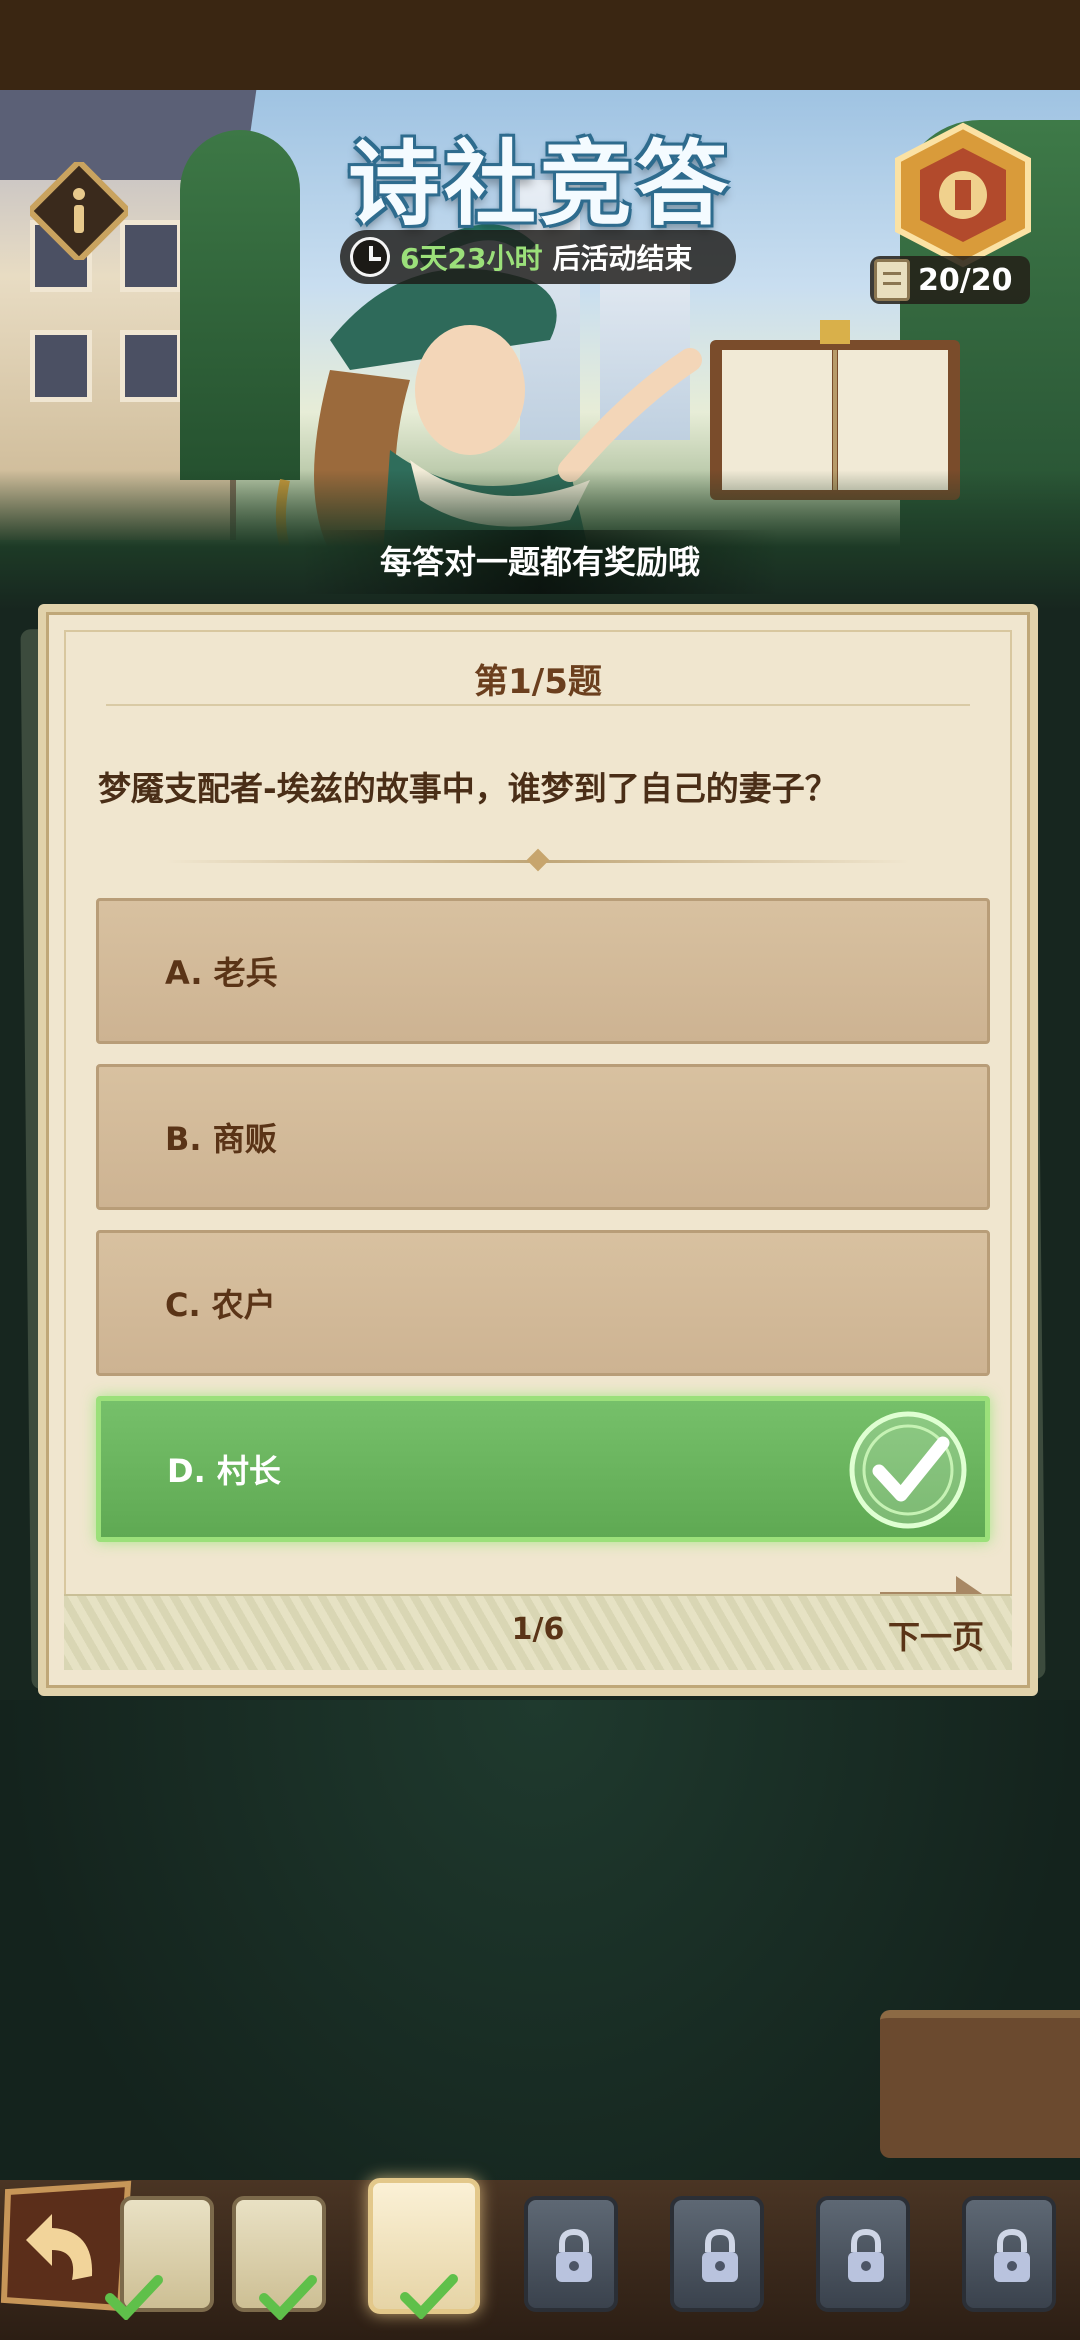  I want to click on option-c: C. 农户, so click(543, 1303).